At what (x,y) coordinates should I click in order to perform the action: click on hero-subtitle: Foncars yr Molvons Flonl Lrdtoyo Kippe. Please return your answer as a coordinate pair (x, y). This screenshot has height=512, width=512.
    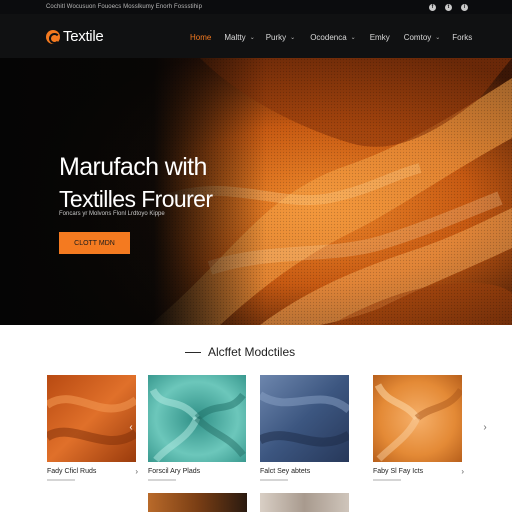
    Looking at the image, I should click on (112, 214).